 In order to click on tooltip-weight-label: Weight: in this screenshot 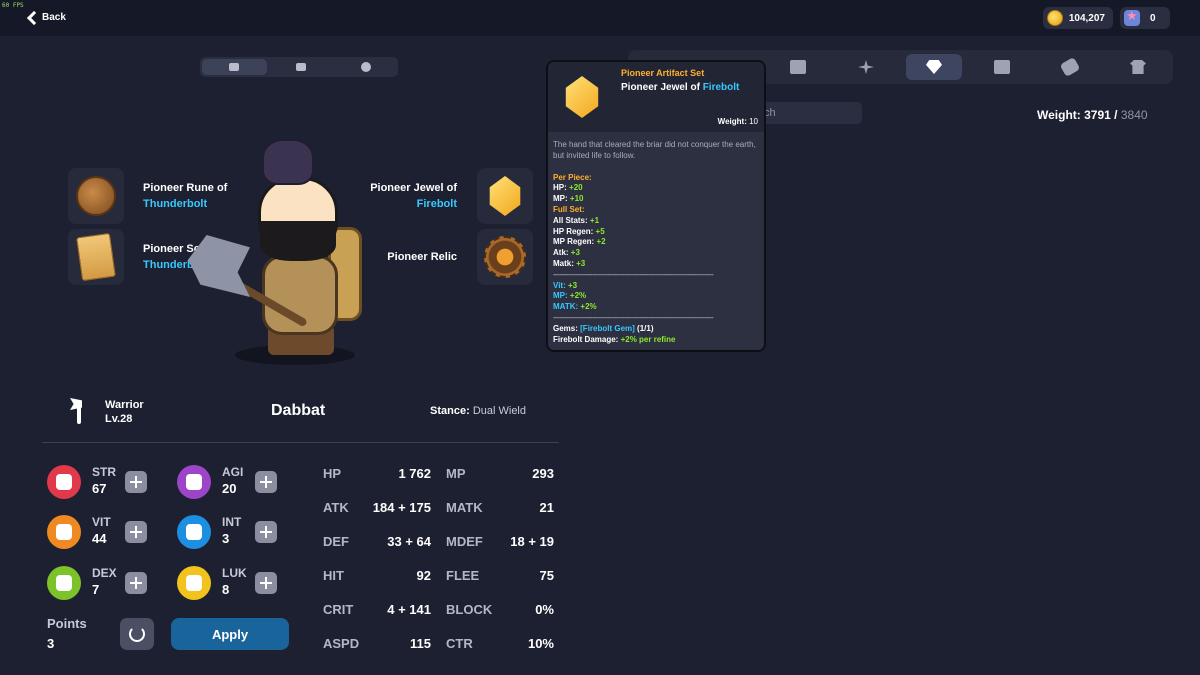, I will do `click(732, 121)`.